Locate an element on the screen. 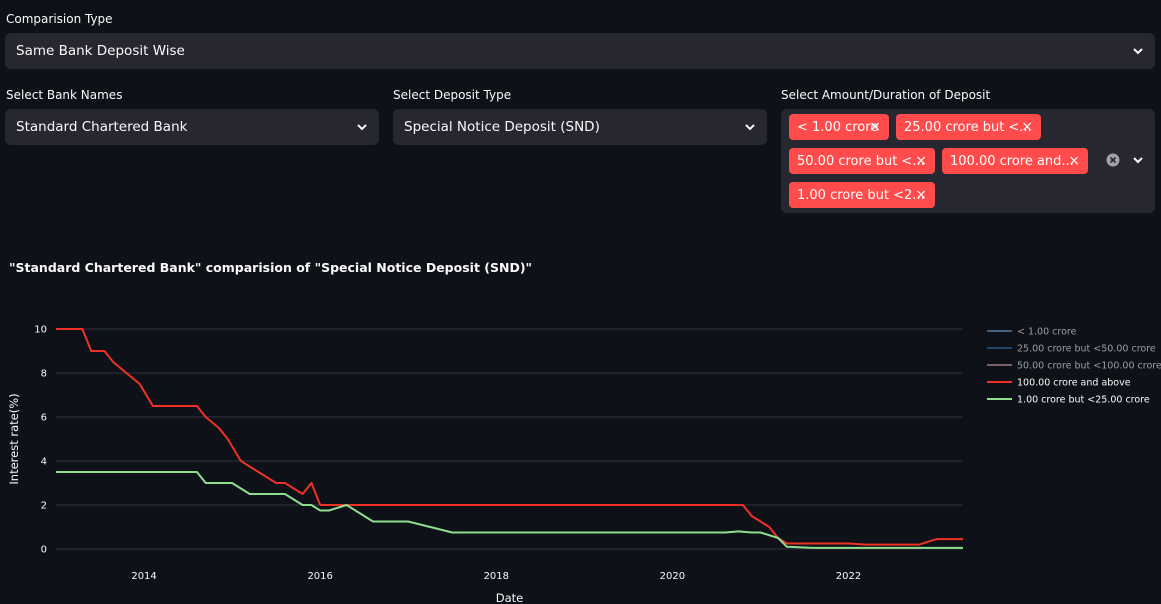 This screenshot has width=1161, height=604. comparison-type-label: Comparision Type is located at coordinates (59, 19).